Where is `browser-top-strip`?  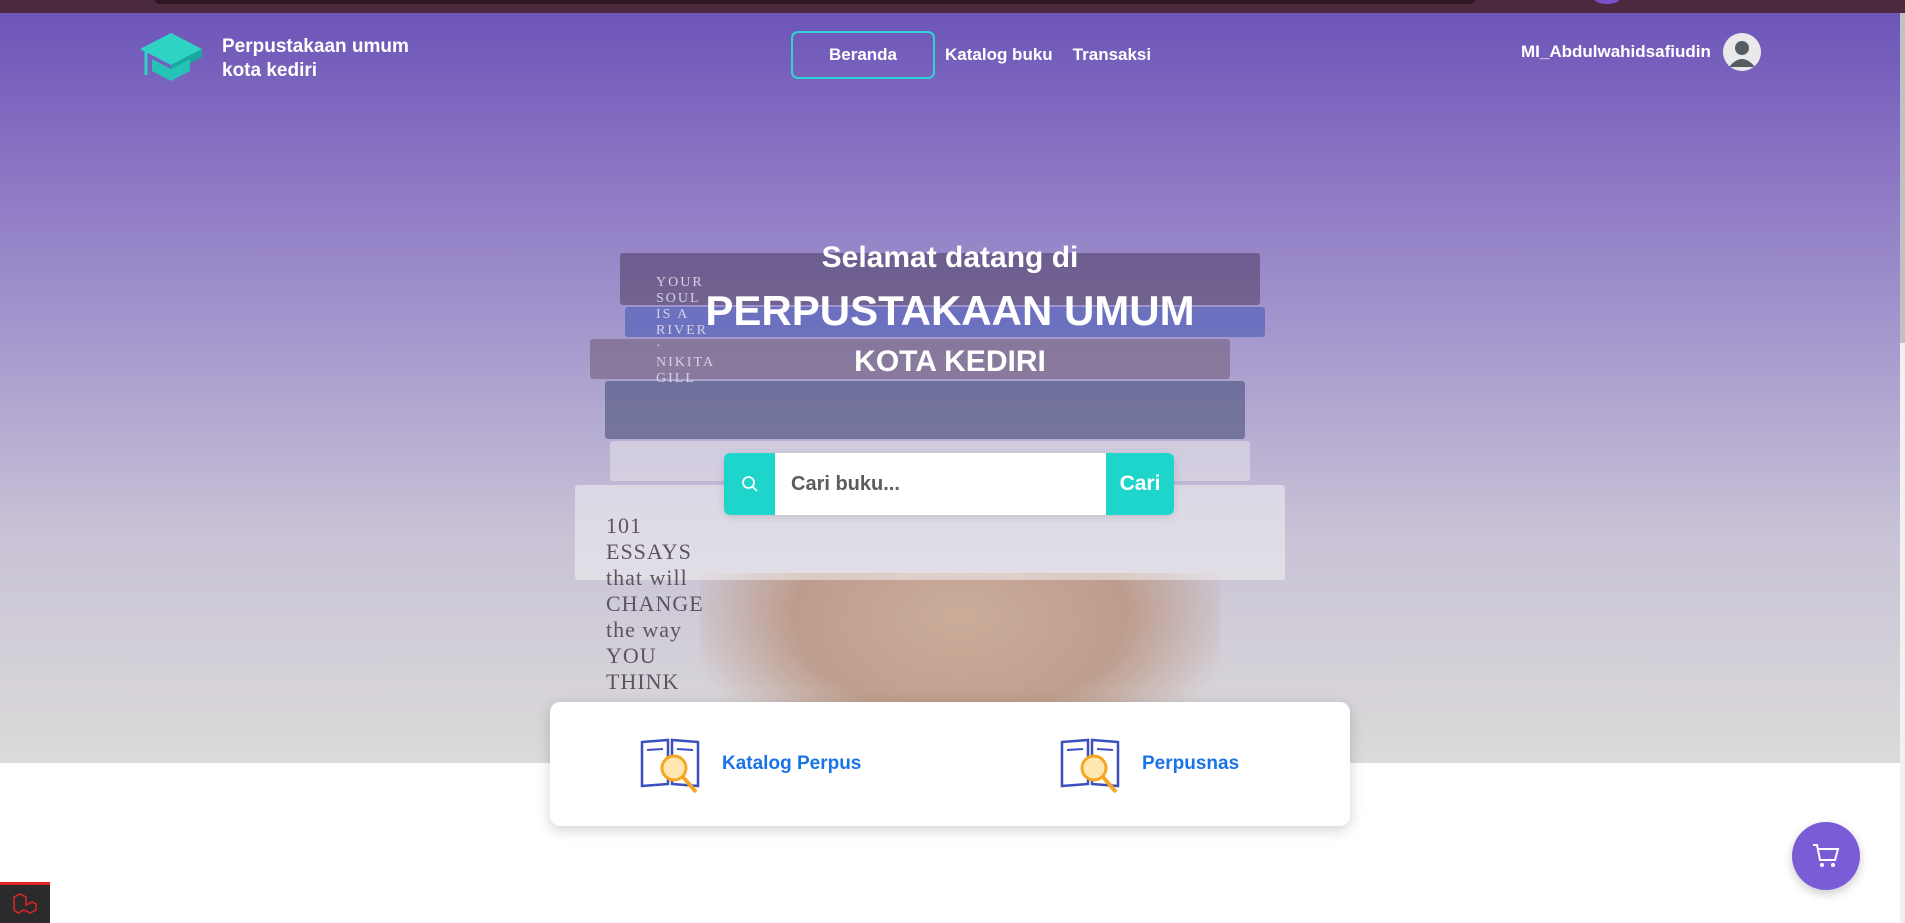 browser-top-strip is located at coordinates (952, 6).